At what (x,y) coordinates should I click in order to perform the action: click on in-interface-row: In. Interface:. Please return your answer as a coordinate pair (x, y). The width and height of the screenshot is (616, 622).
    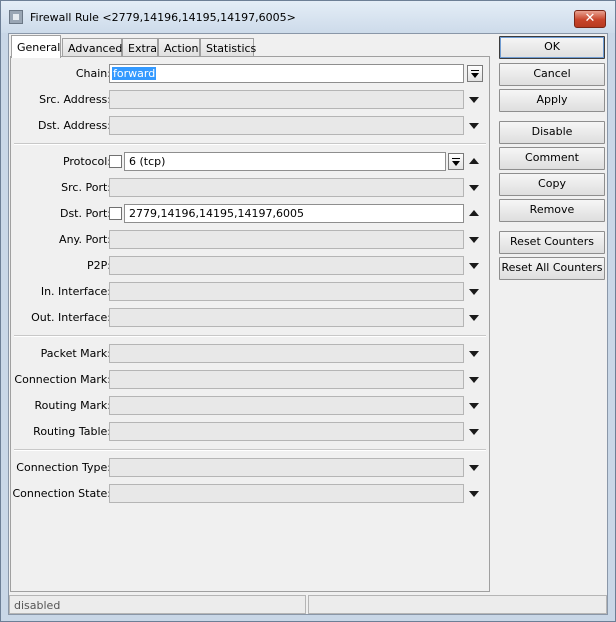
    Looking at the image, I should click on (250, 292).